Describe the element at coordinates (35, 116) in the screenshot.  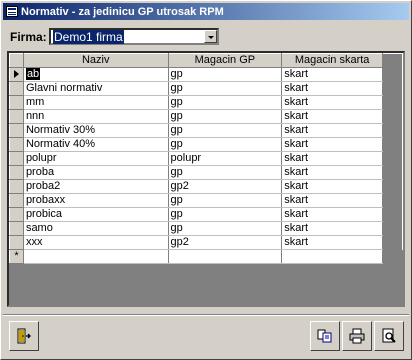
I see `cell-text: nnn` at that location.